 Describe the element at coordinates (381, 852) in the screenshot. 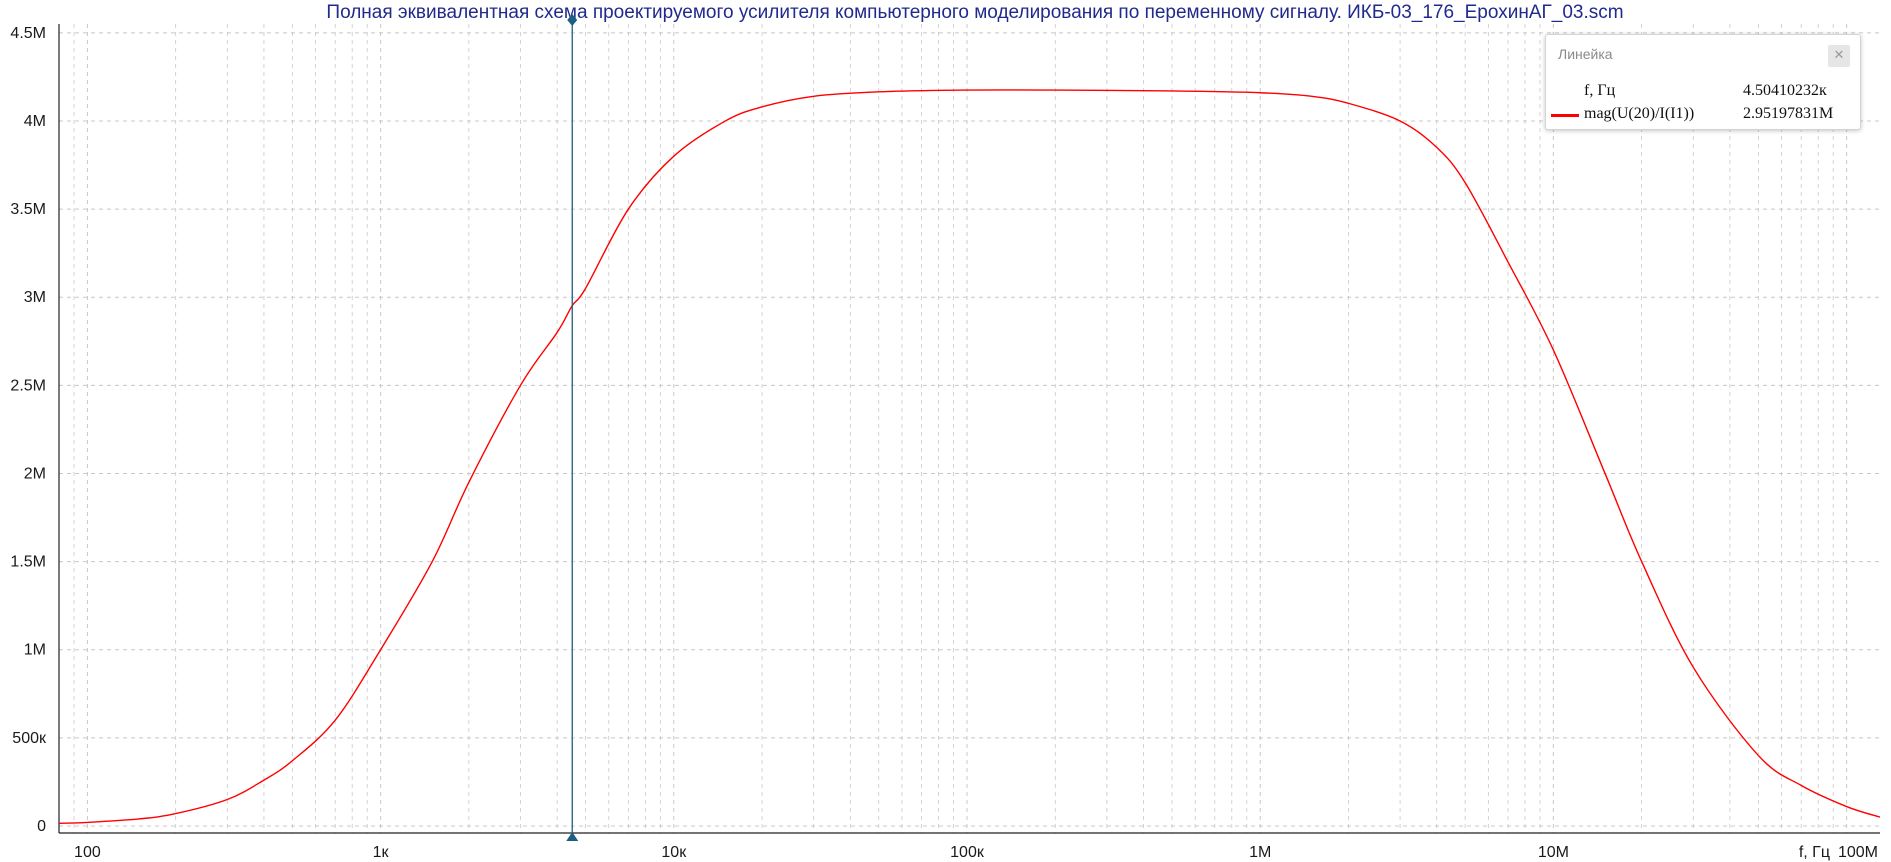

I see `x-tick-label: 1к` at that location.